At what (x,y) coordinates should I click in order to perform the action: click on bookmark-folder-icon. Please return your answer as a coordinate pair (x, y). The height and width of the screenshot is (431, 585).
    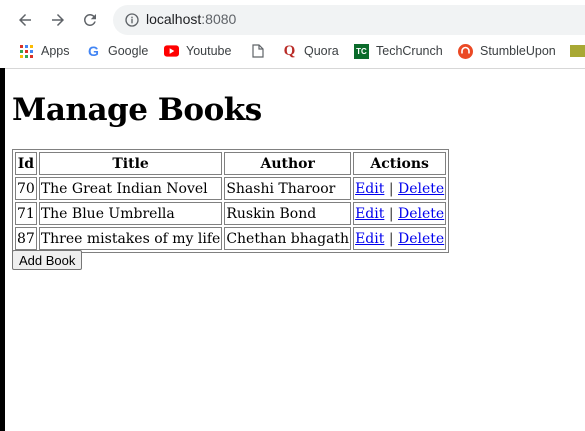
    Looking at the image, I should click on (577, 51).